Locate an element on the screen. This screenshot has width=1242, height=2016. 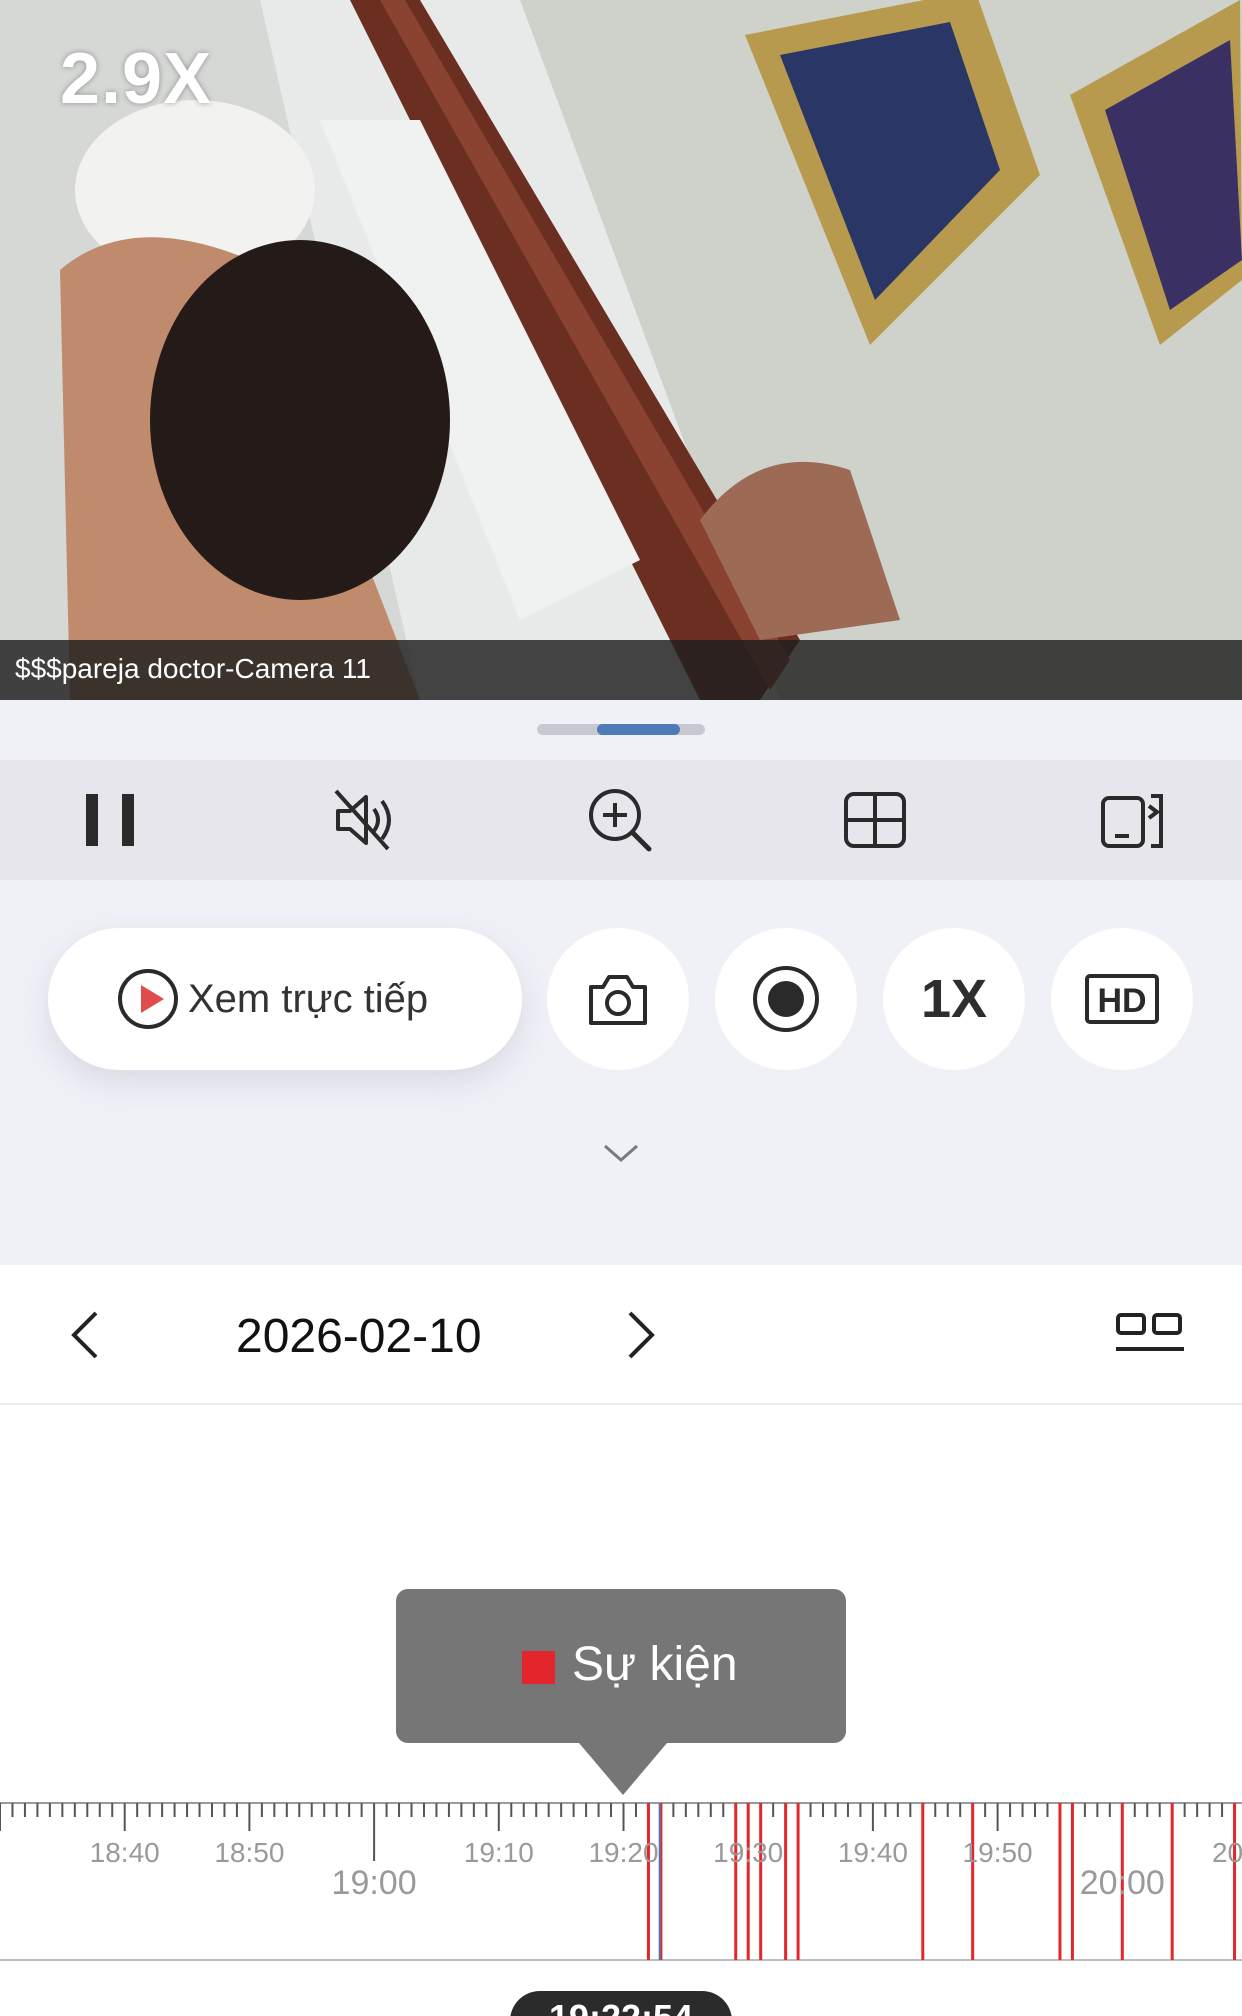
chevron-left-icon is located at coordinates (88, 1335).